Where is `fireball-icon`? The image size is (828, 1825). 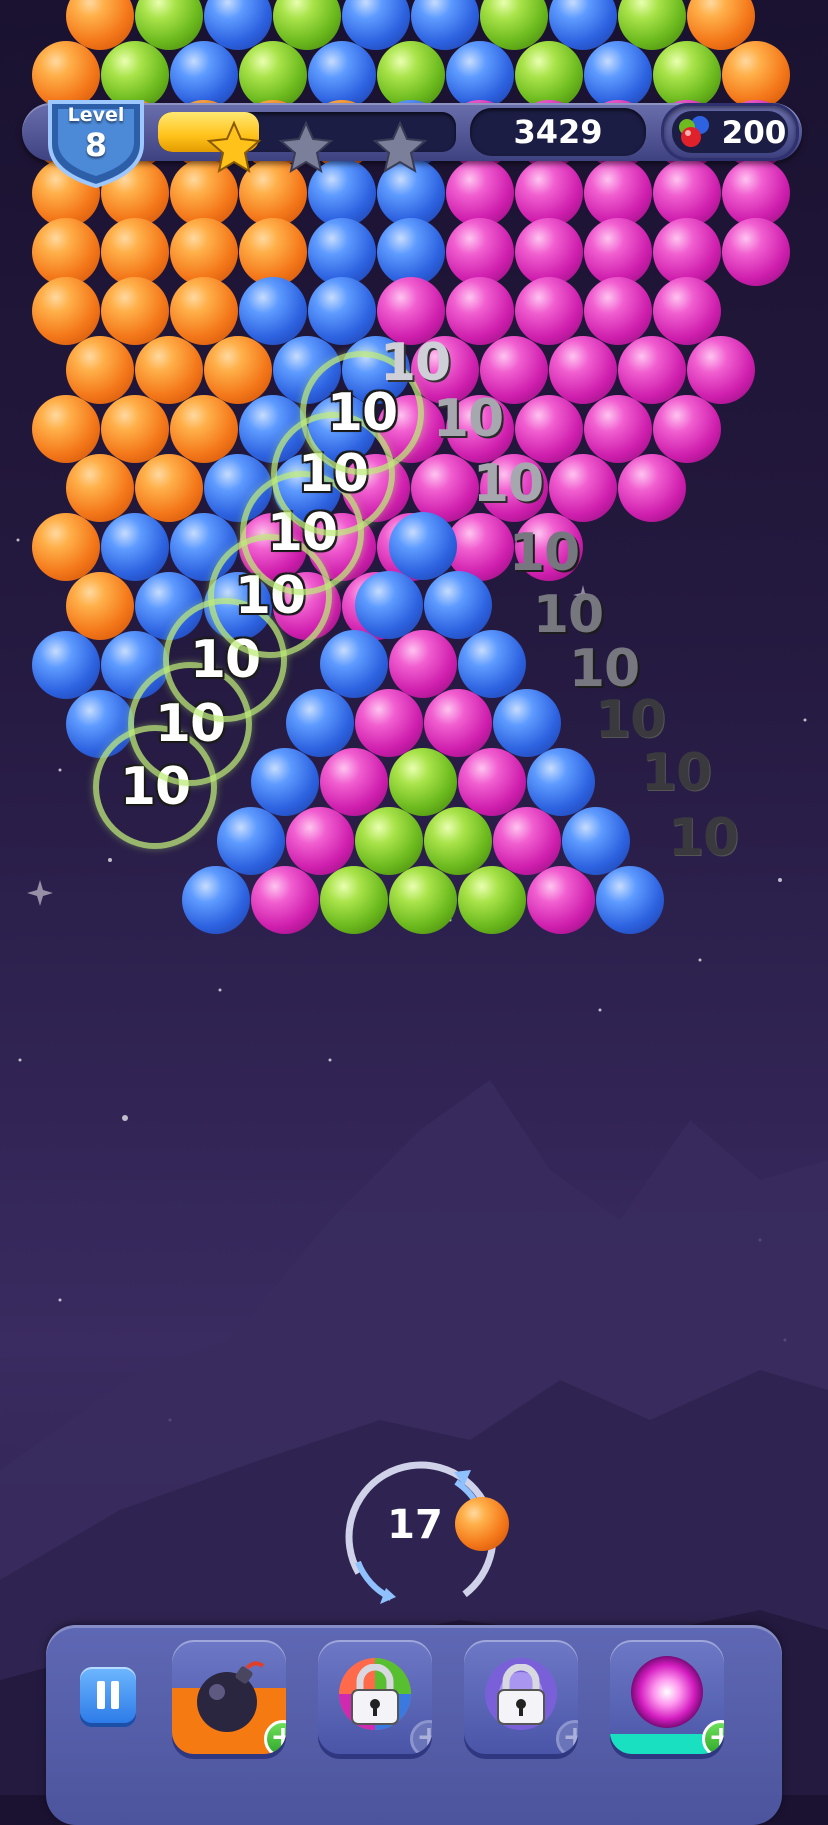
fireball-icon is located at coordinates (667, 1692).